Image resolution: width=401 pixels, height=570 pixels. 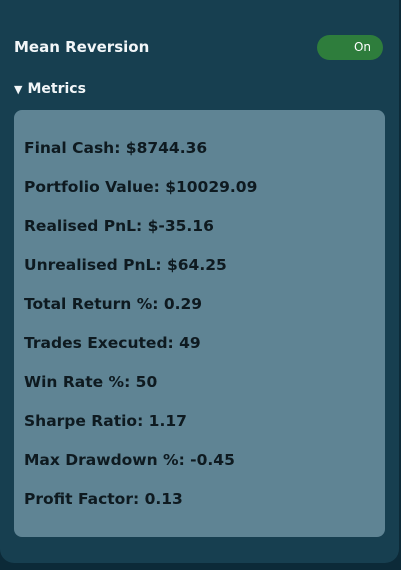 What do you see at coordinates (56, 89) in the screenshot?
I see `metrics-header-label: Metrics` at bounding box center [56, 89].